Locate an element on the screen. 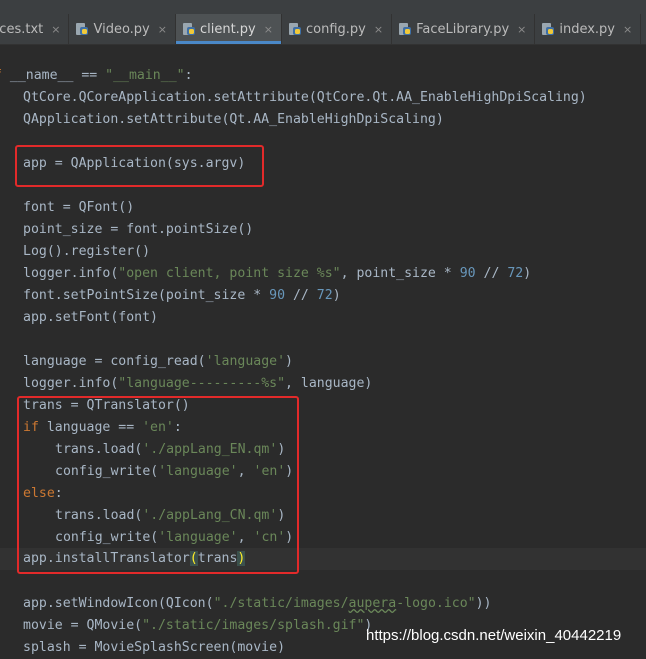 The width and height of the screenshot is (646, 659). tab-index-py: index.py × is located at coordinates (588, 29).